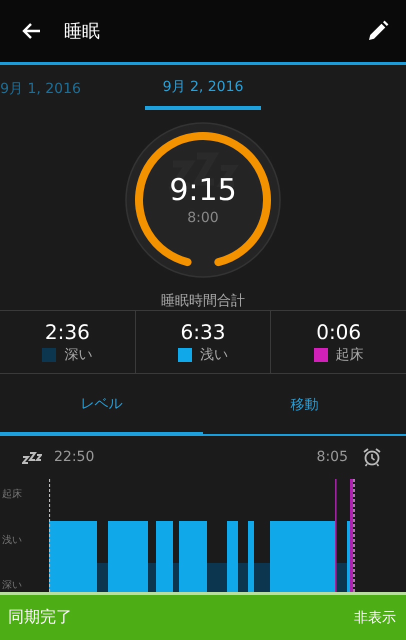  What do you see at coordinates (101, 405) in the screenshot?
I see `view-tab: レベル` at bounding box center [101, 405].